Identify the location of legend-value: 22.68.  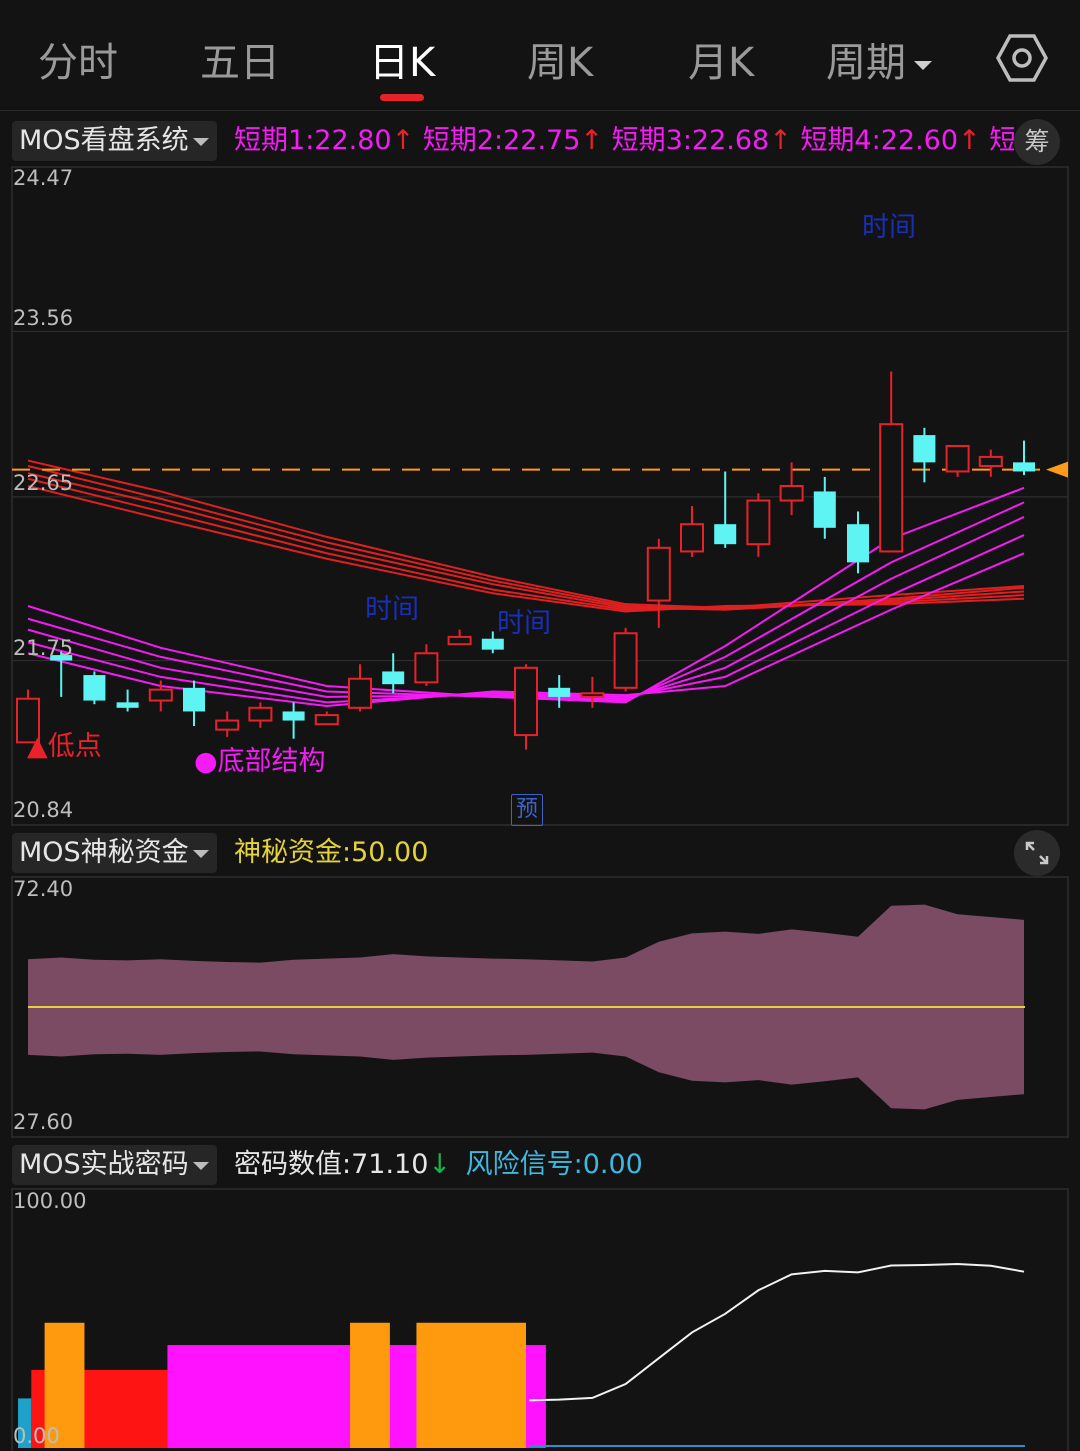
(730, 140).